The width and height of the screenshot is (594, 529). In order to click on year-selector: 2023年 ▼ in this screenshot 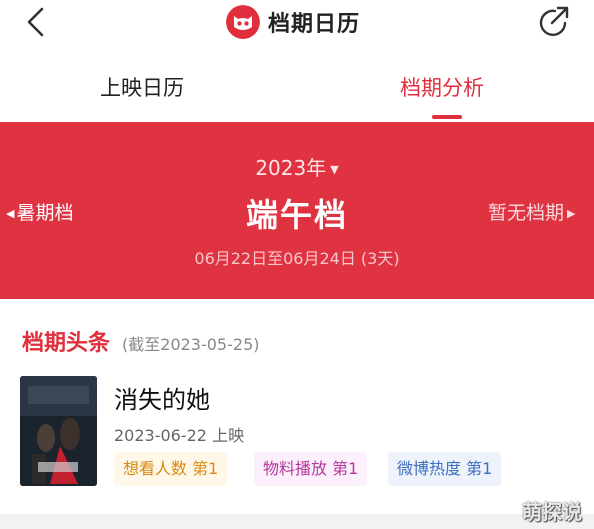, I will do `click(297, 166)`.